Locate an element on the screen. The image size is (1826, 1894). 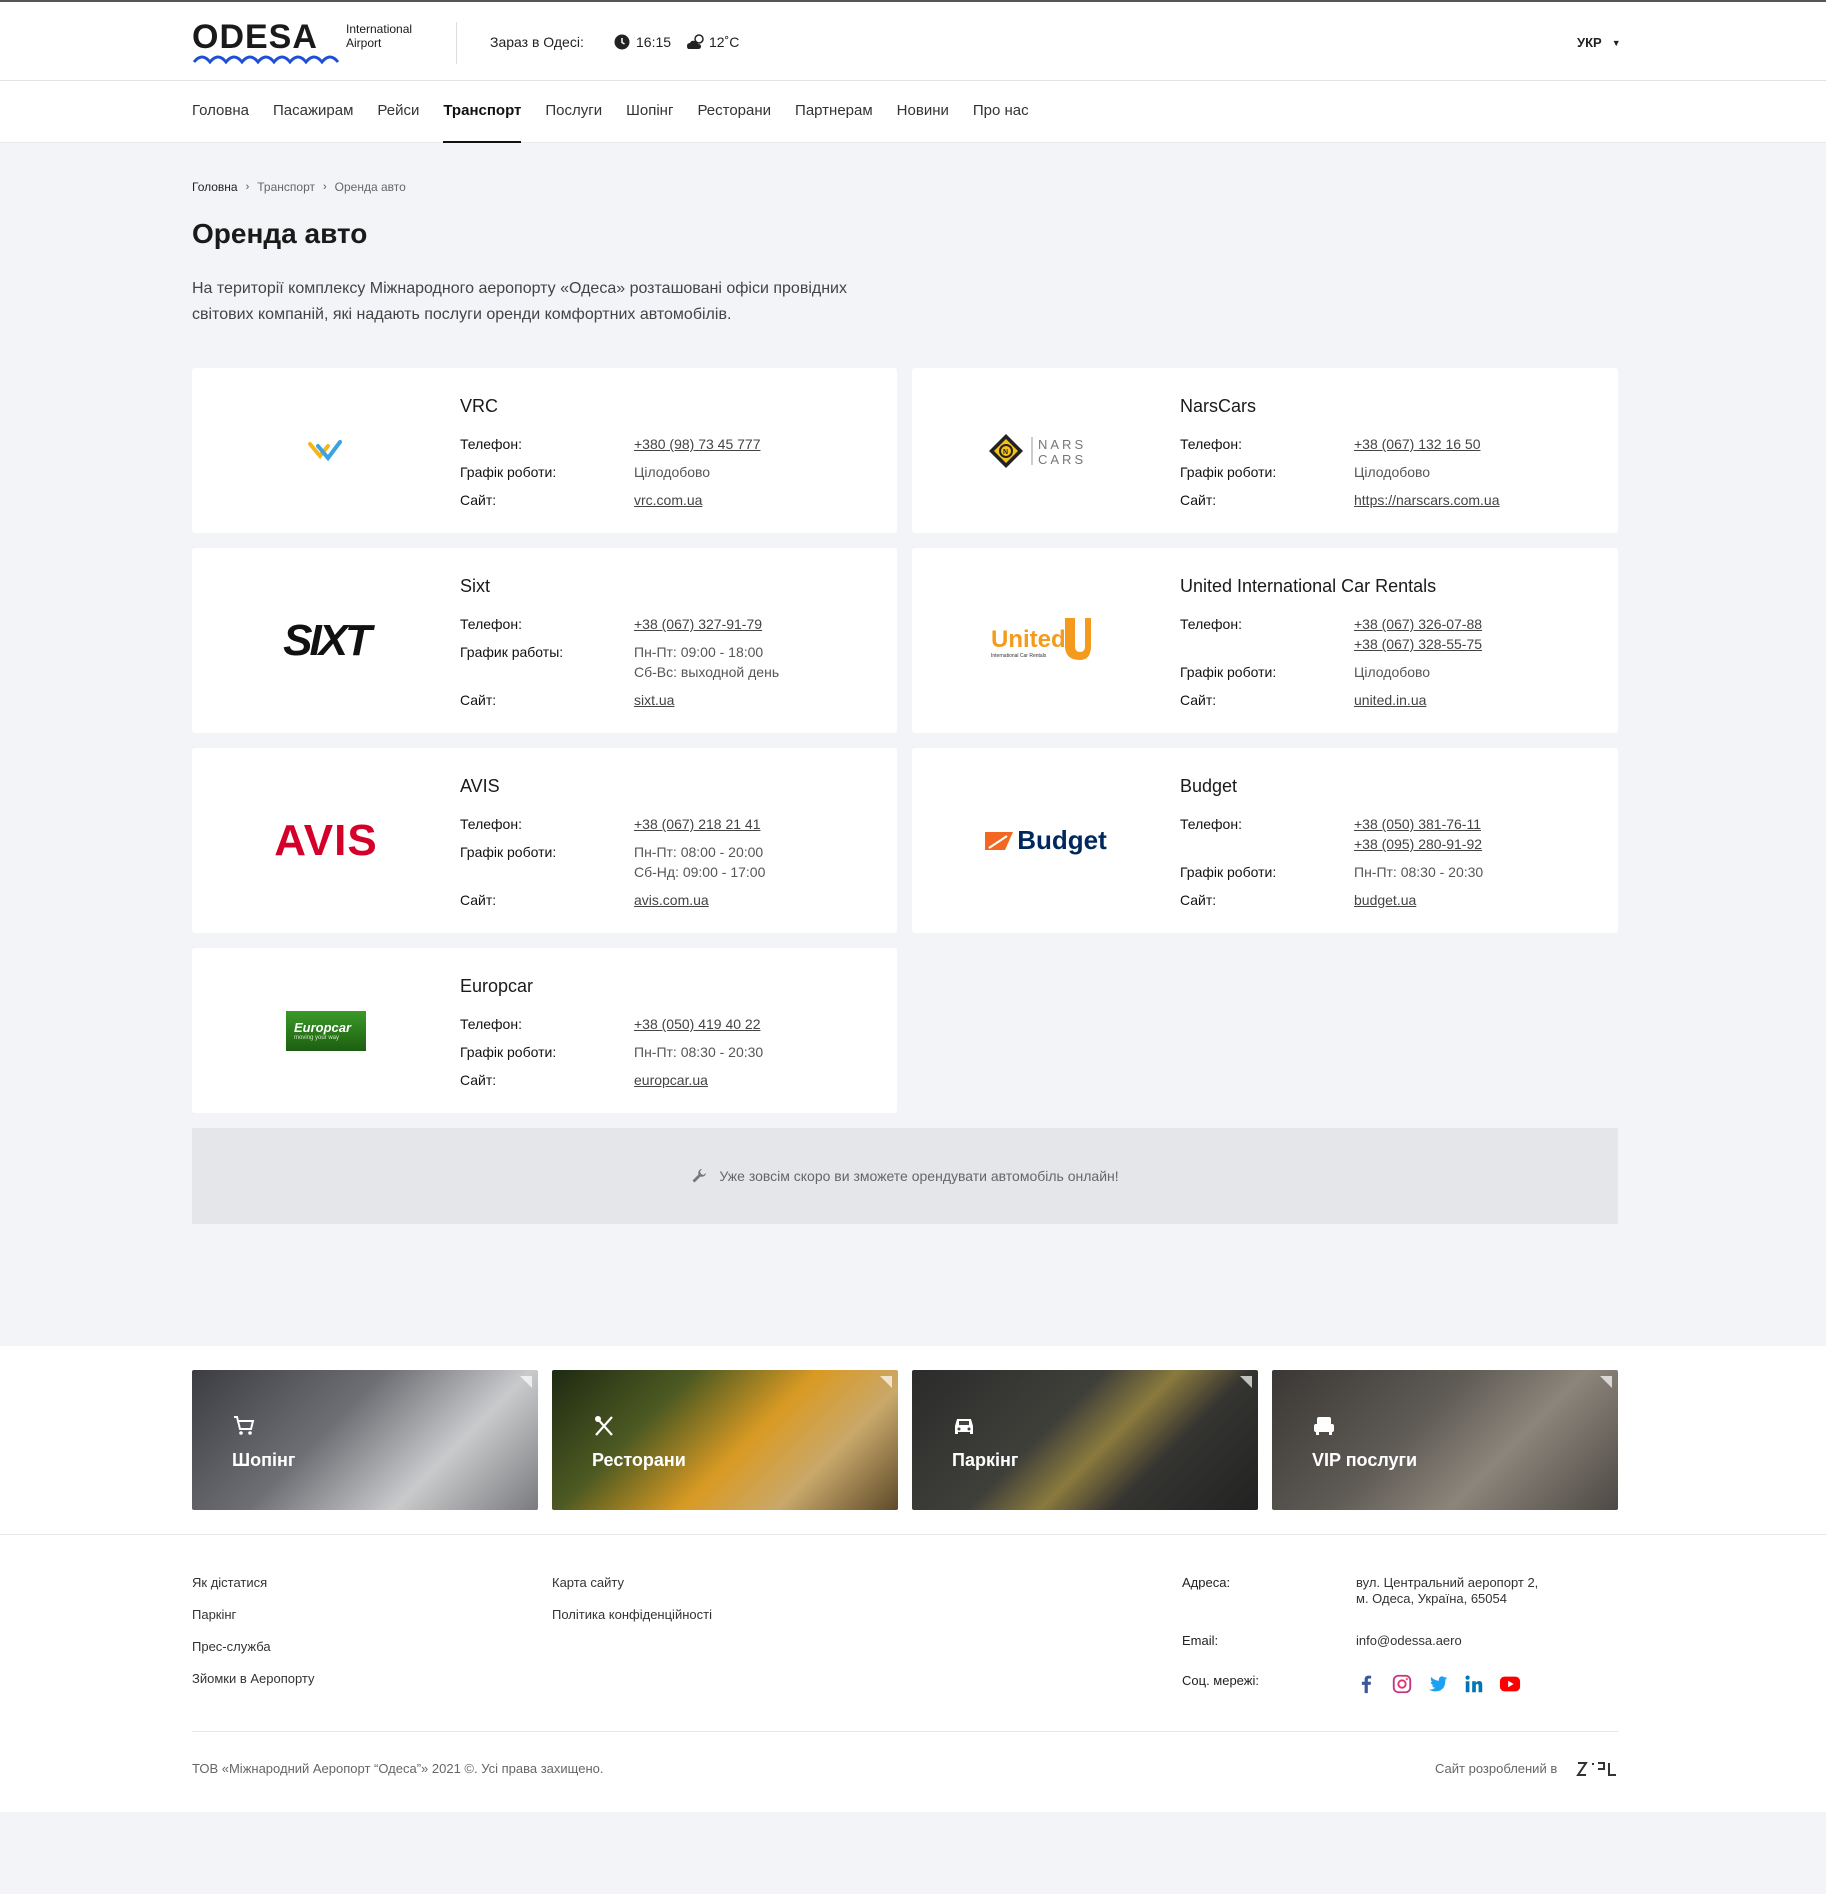
site-link: https://narscars.com.ua is located at coordinates (1427, 500).